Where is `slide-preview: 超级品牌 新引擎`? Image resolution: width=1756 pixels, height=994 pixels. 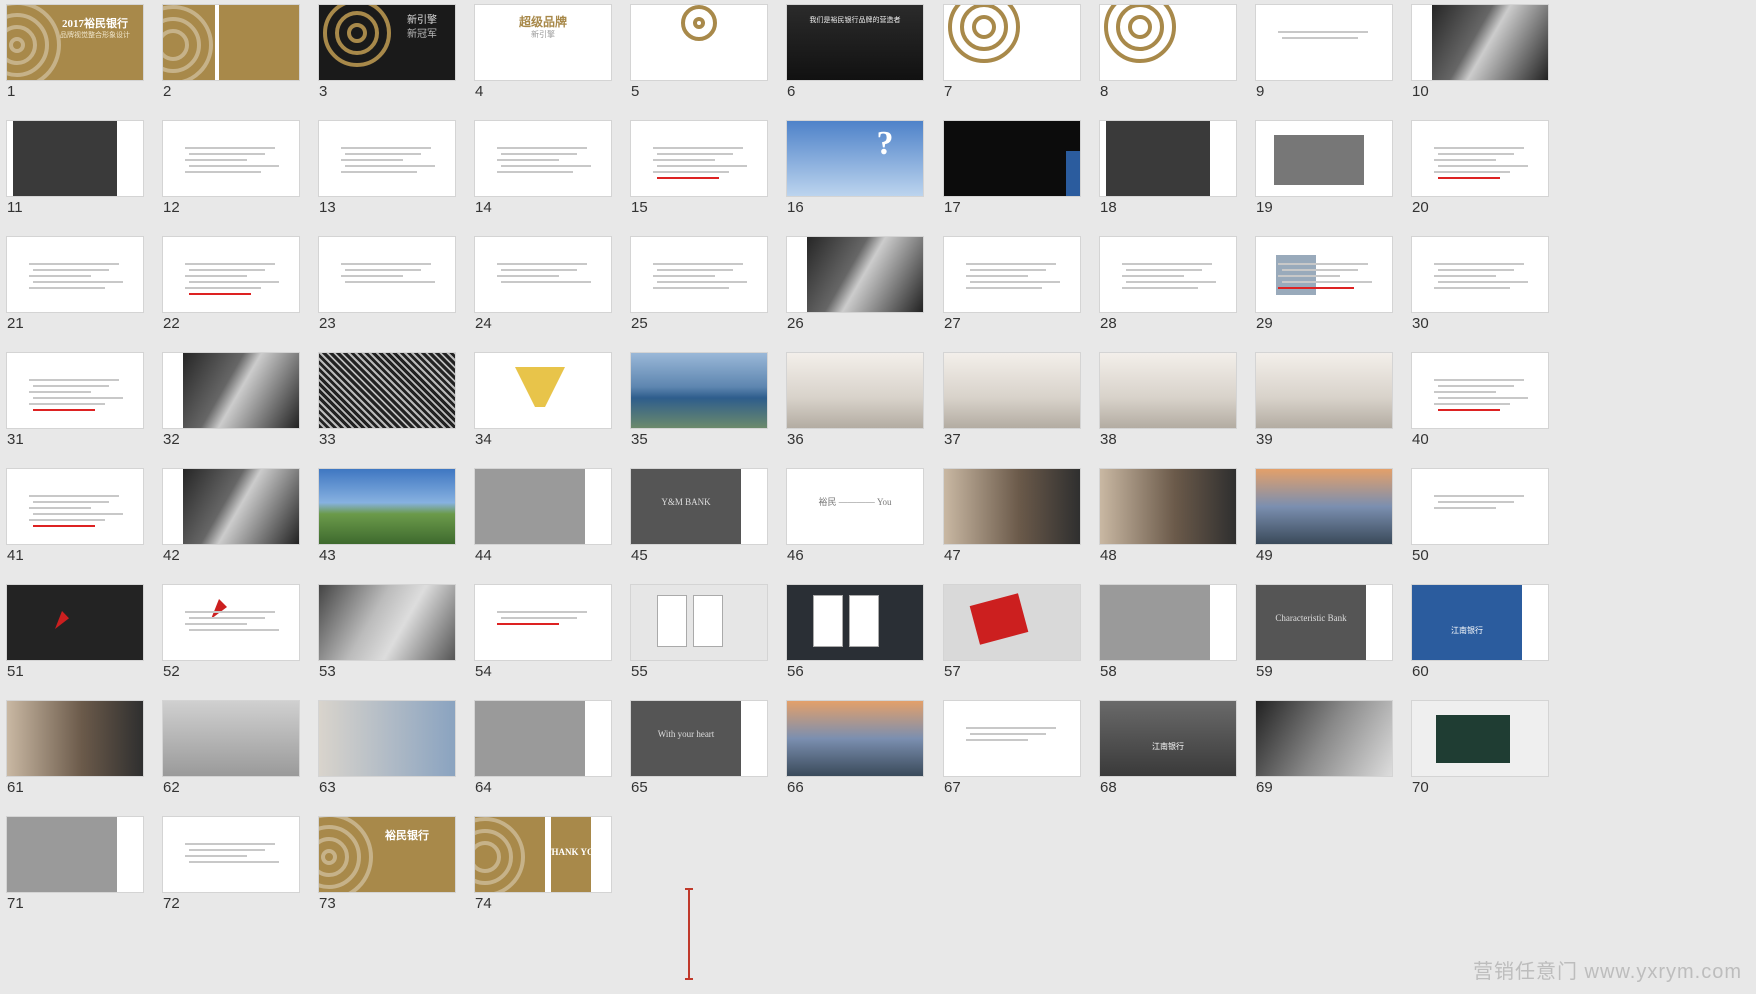 slide-preview: 超级品牌 新引擎 is located at coordinates (543, 42).